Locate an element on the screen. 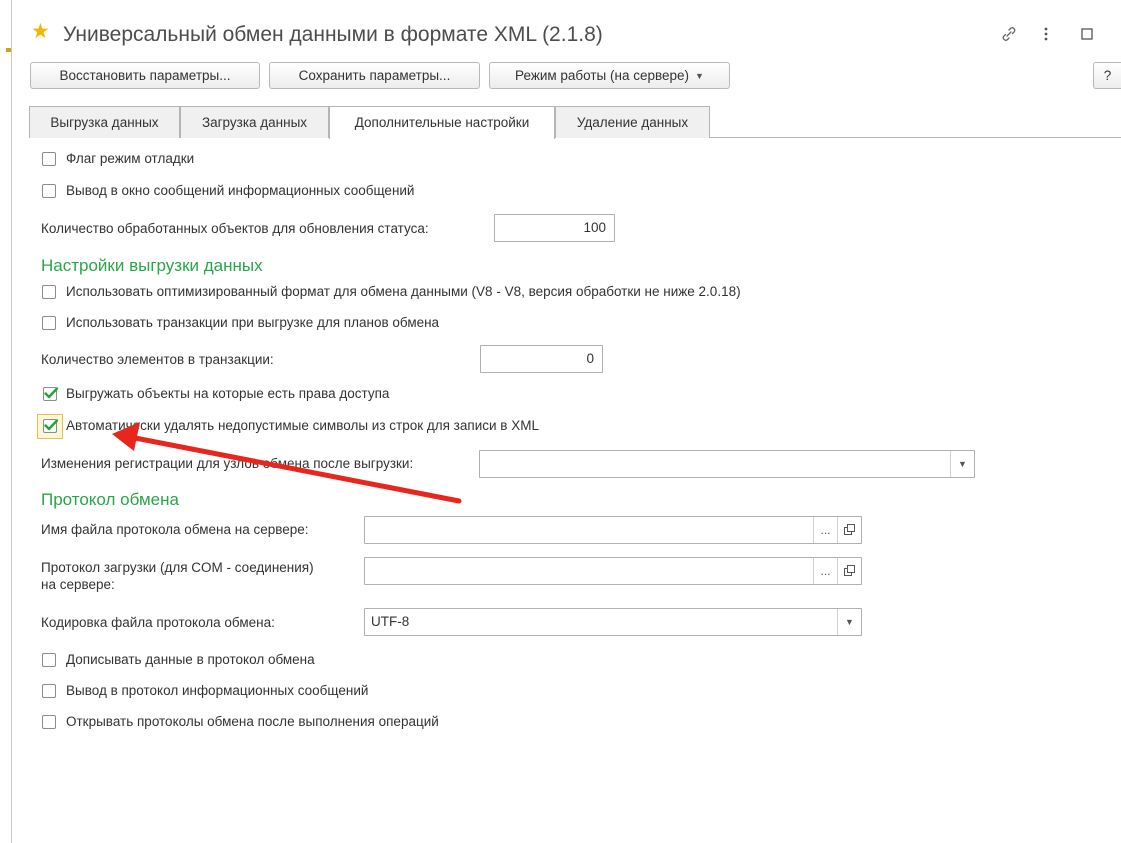 The height and width of the screenshot is (843, 1121). com-log-label-line1: Протокол загрузки (для COM - соединения) is located at coordinates (177, 567).